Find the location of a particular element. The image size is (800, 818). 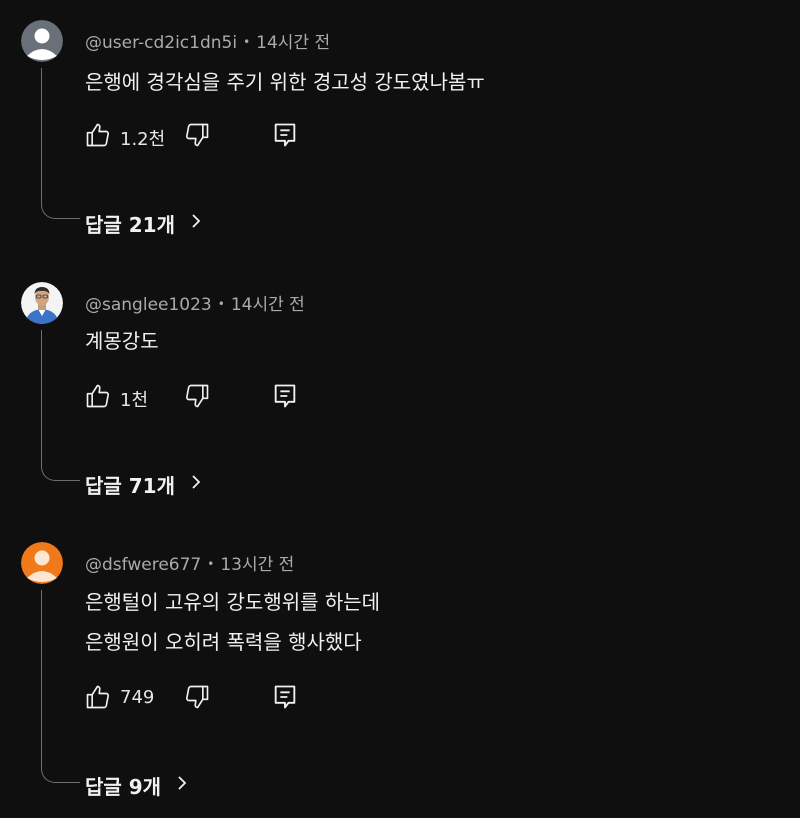

photo-avatar-icon is located at coordinates (42, 303).